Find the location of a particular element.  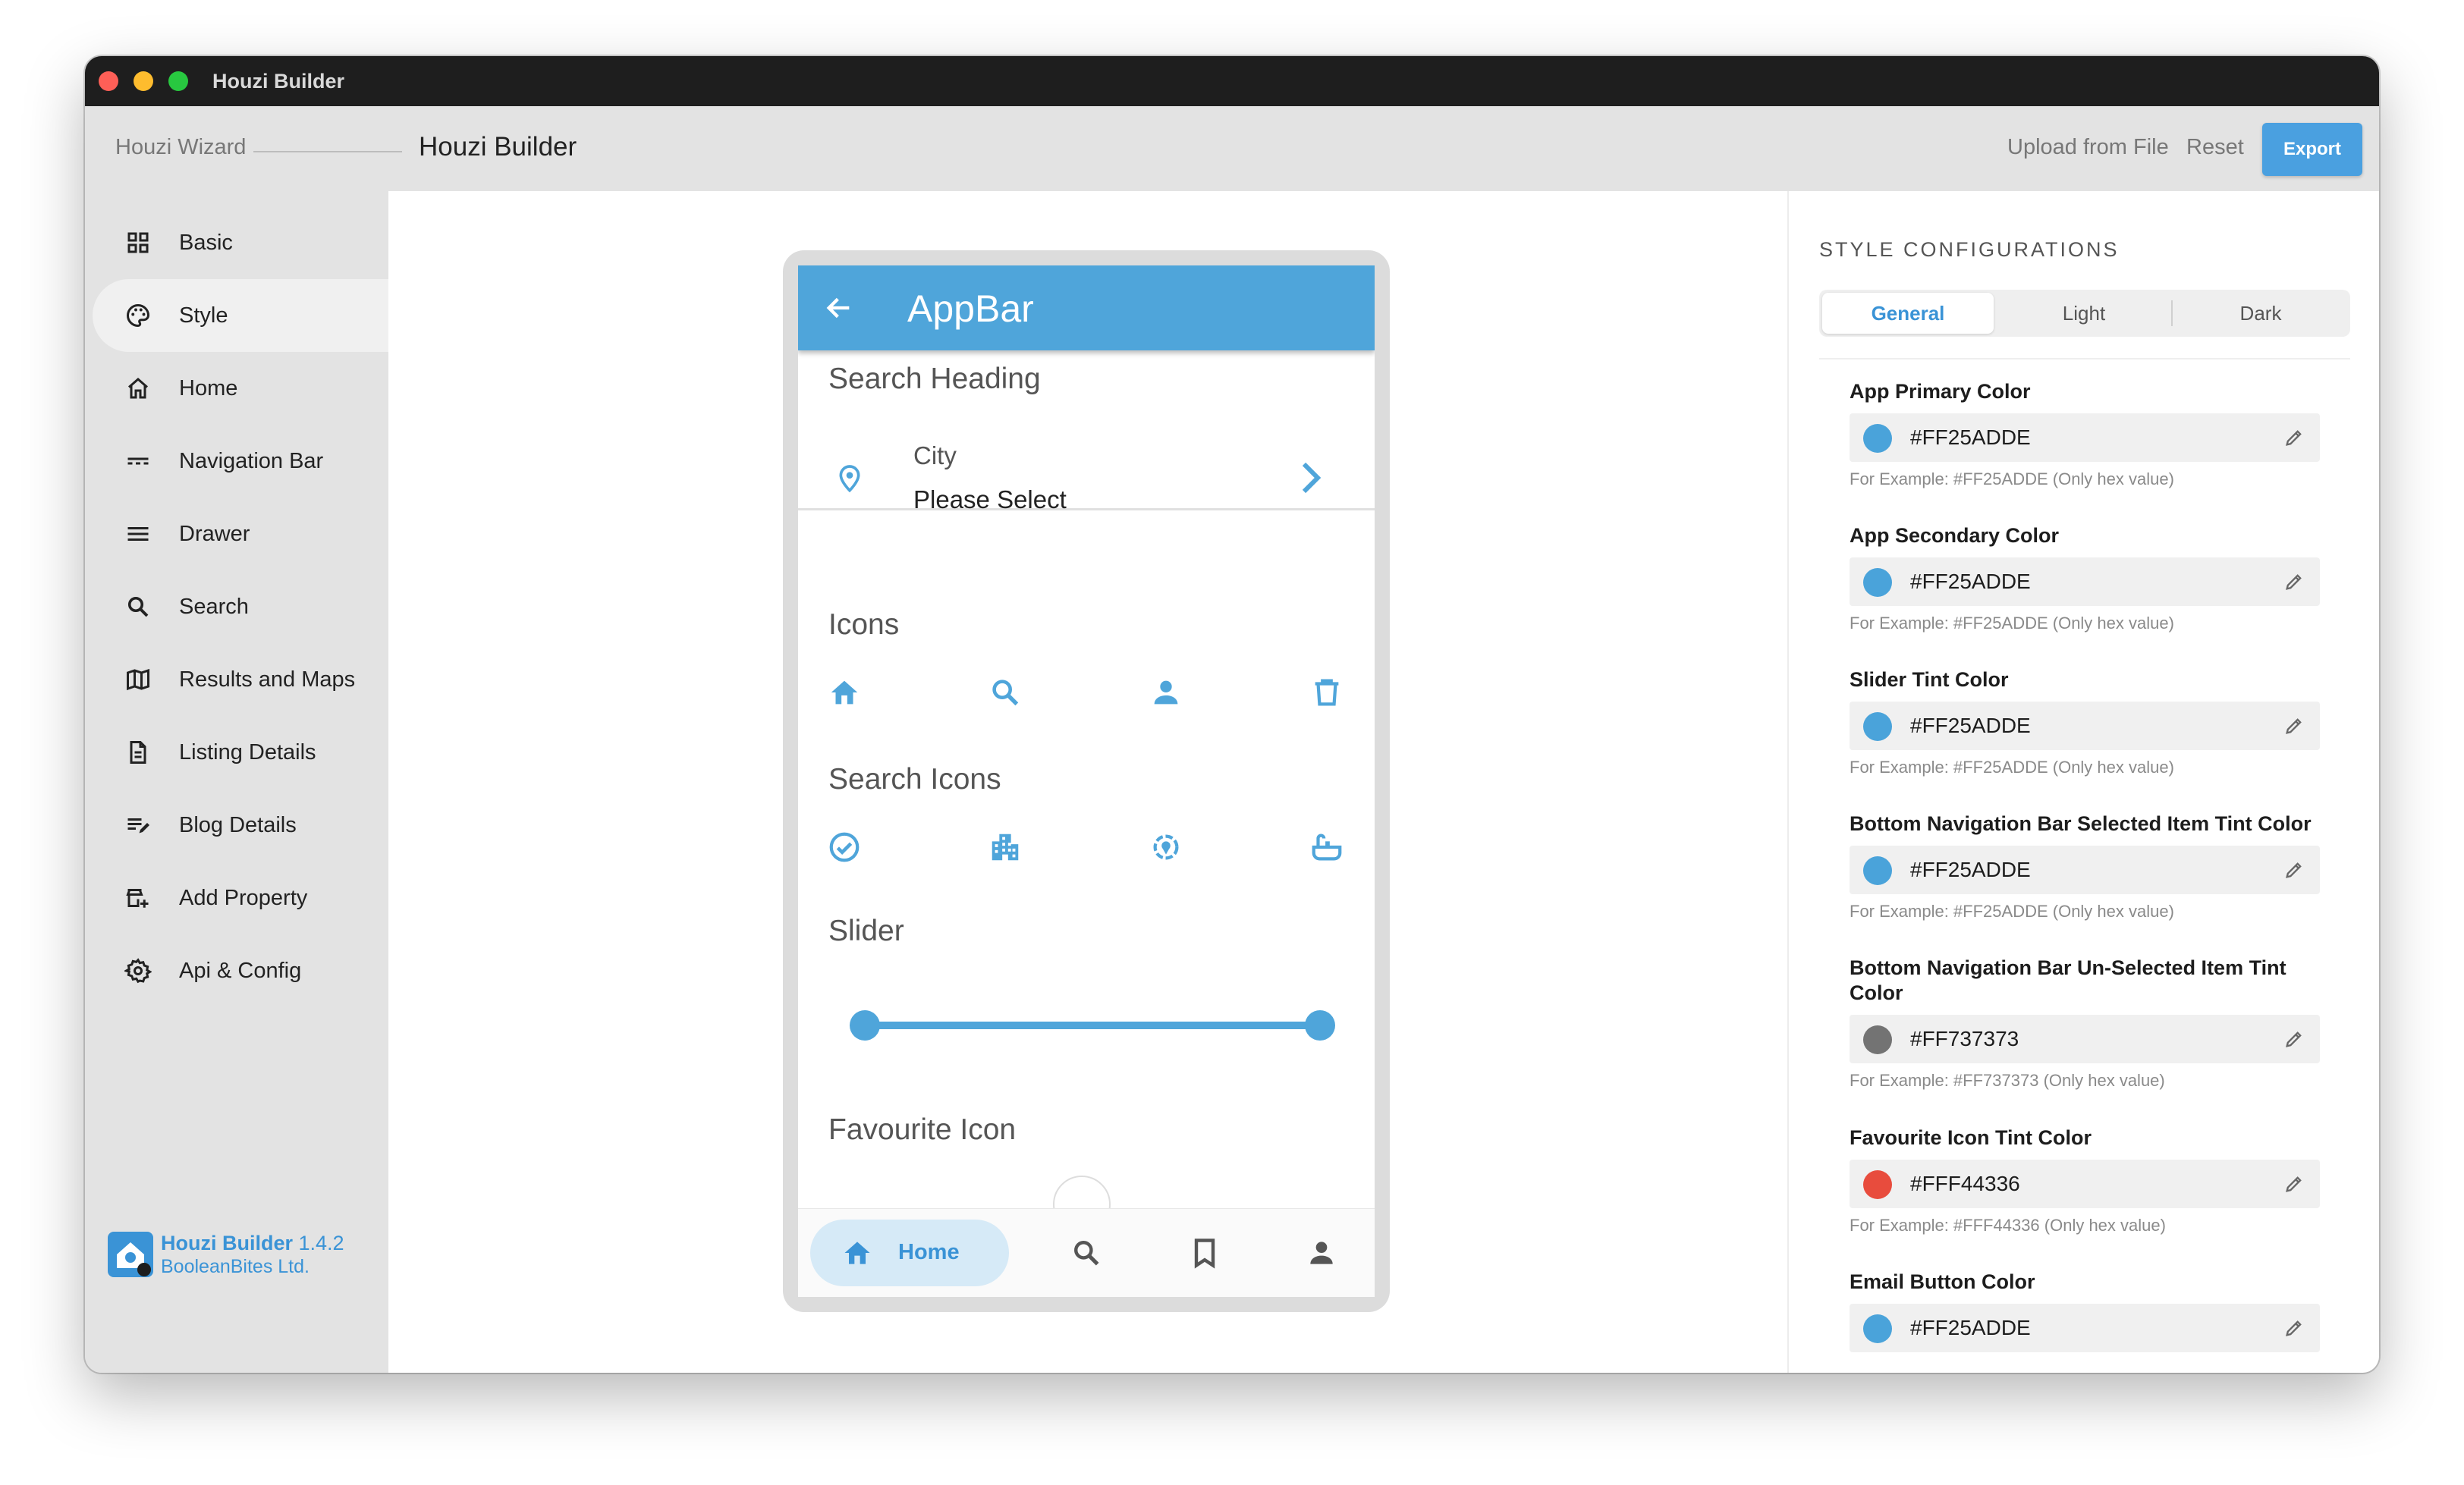

page-title: Houzi Builder is located at coordinates (498, 147).